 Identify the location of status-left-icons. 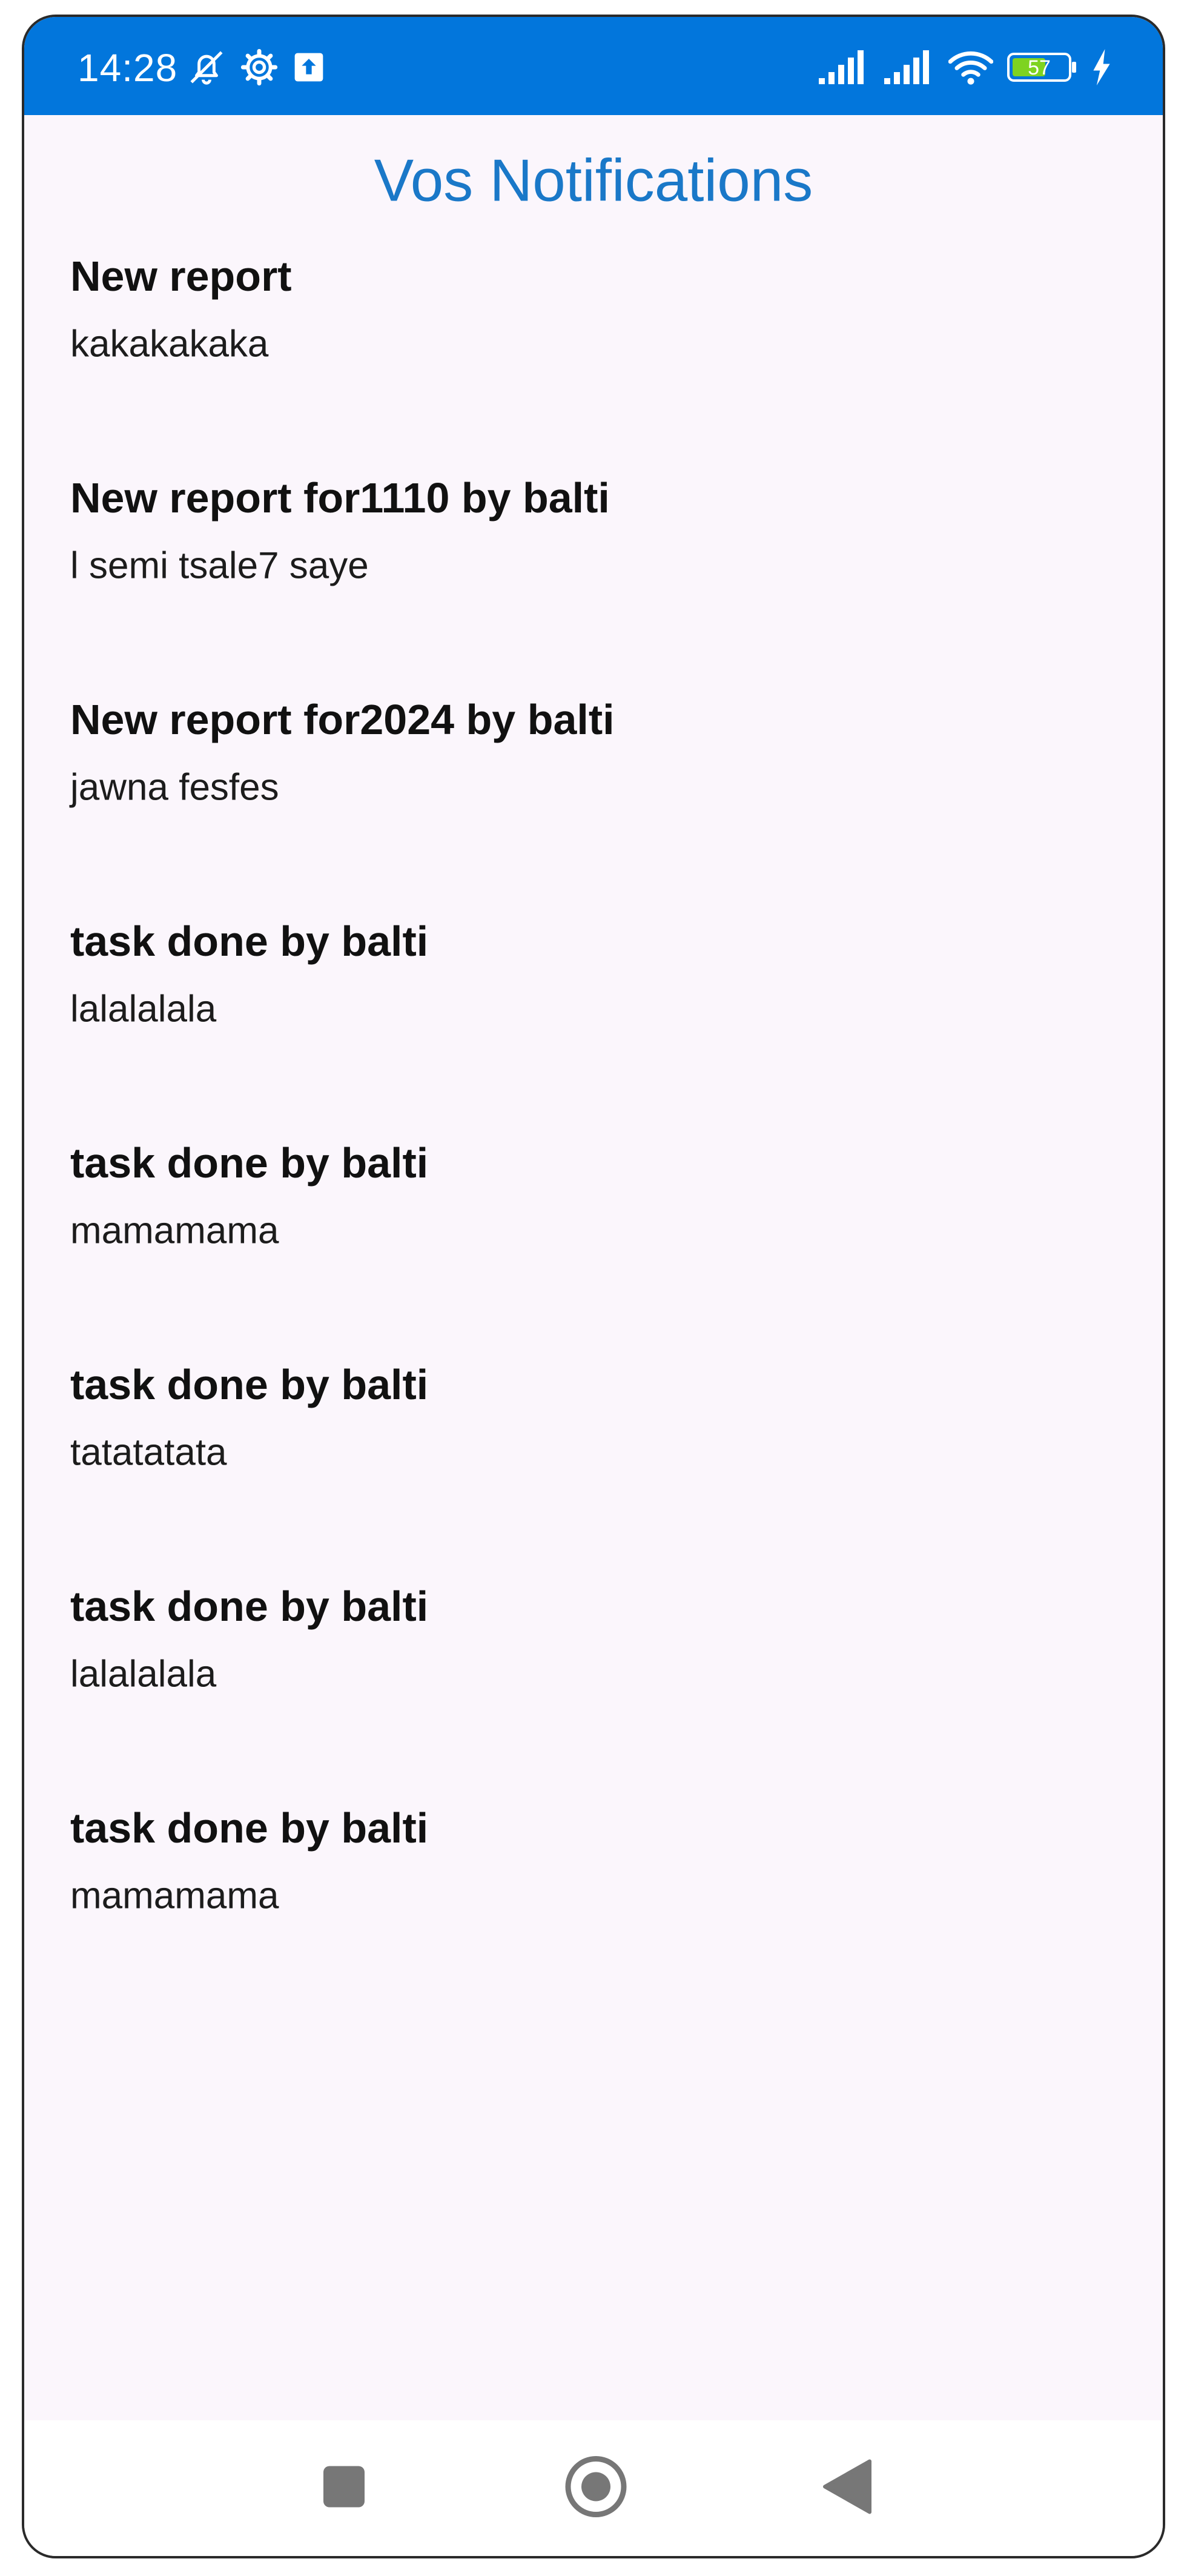
(256, 68).